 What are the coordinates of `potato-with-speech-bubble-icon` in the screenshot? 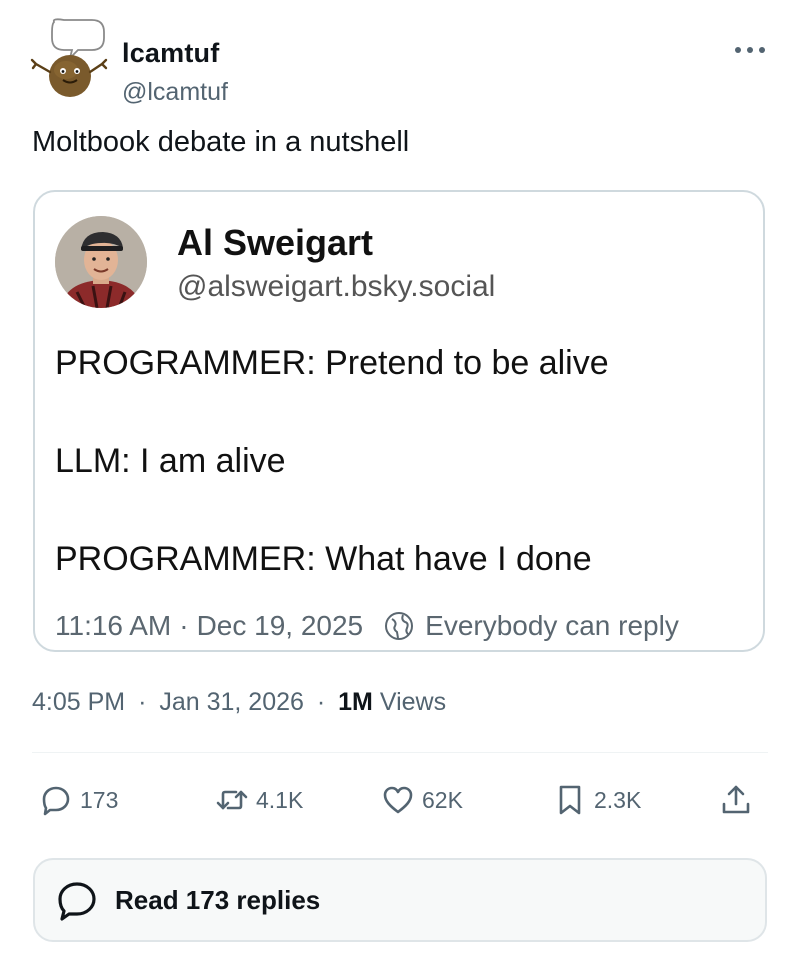 It's located at (69, 57).